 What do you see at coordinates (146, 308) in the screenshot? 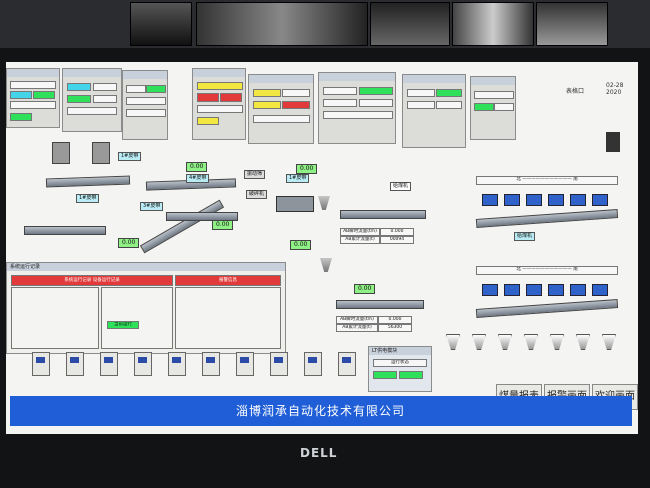
I see `record-window: 系统运行记录 系统运行记录 设备运行记录 报警信息 当前运行` at bounding box center [146, 308].